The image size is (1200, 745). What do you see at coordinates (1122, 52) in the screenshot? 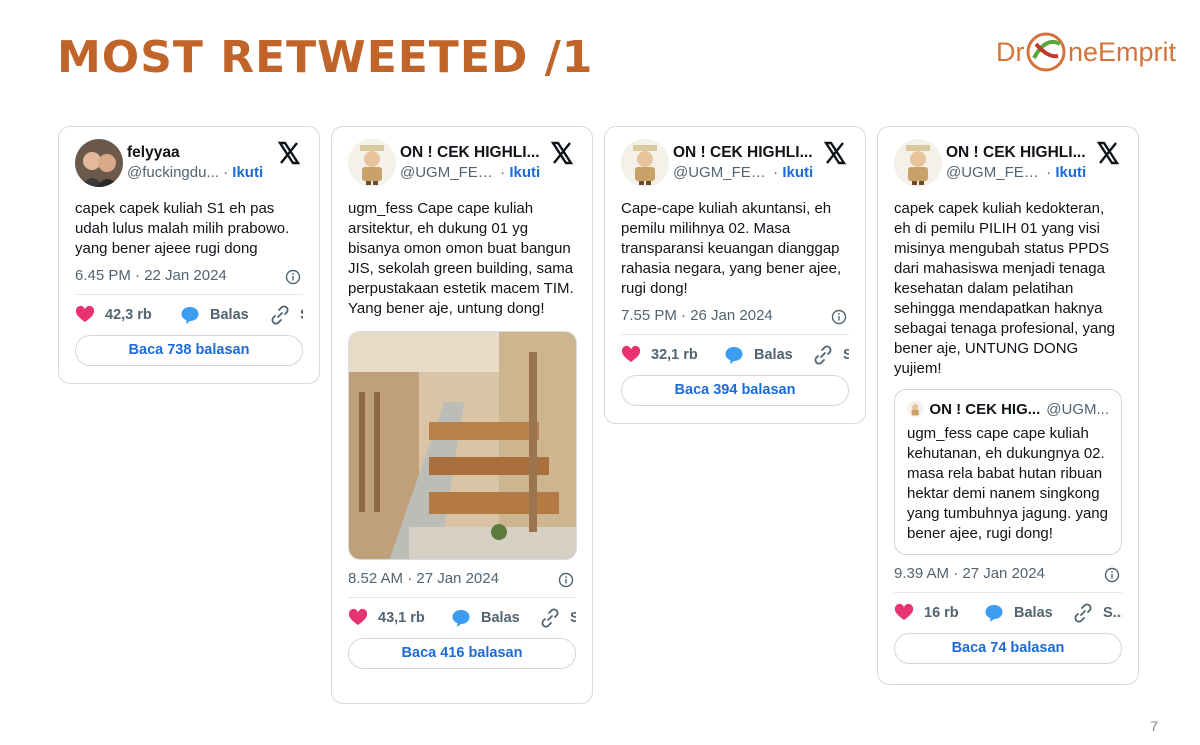
I see `brand-name-rest: neEmprit` at bounding box center [1122, 52].